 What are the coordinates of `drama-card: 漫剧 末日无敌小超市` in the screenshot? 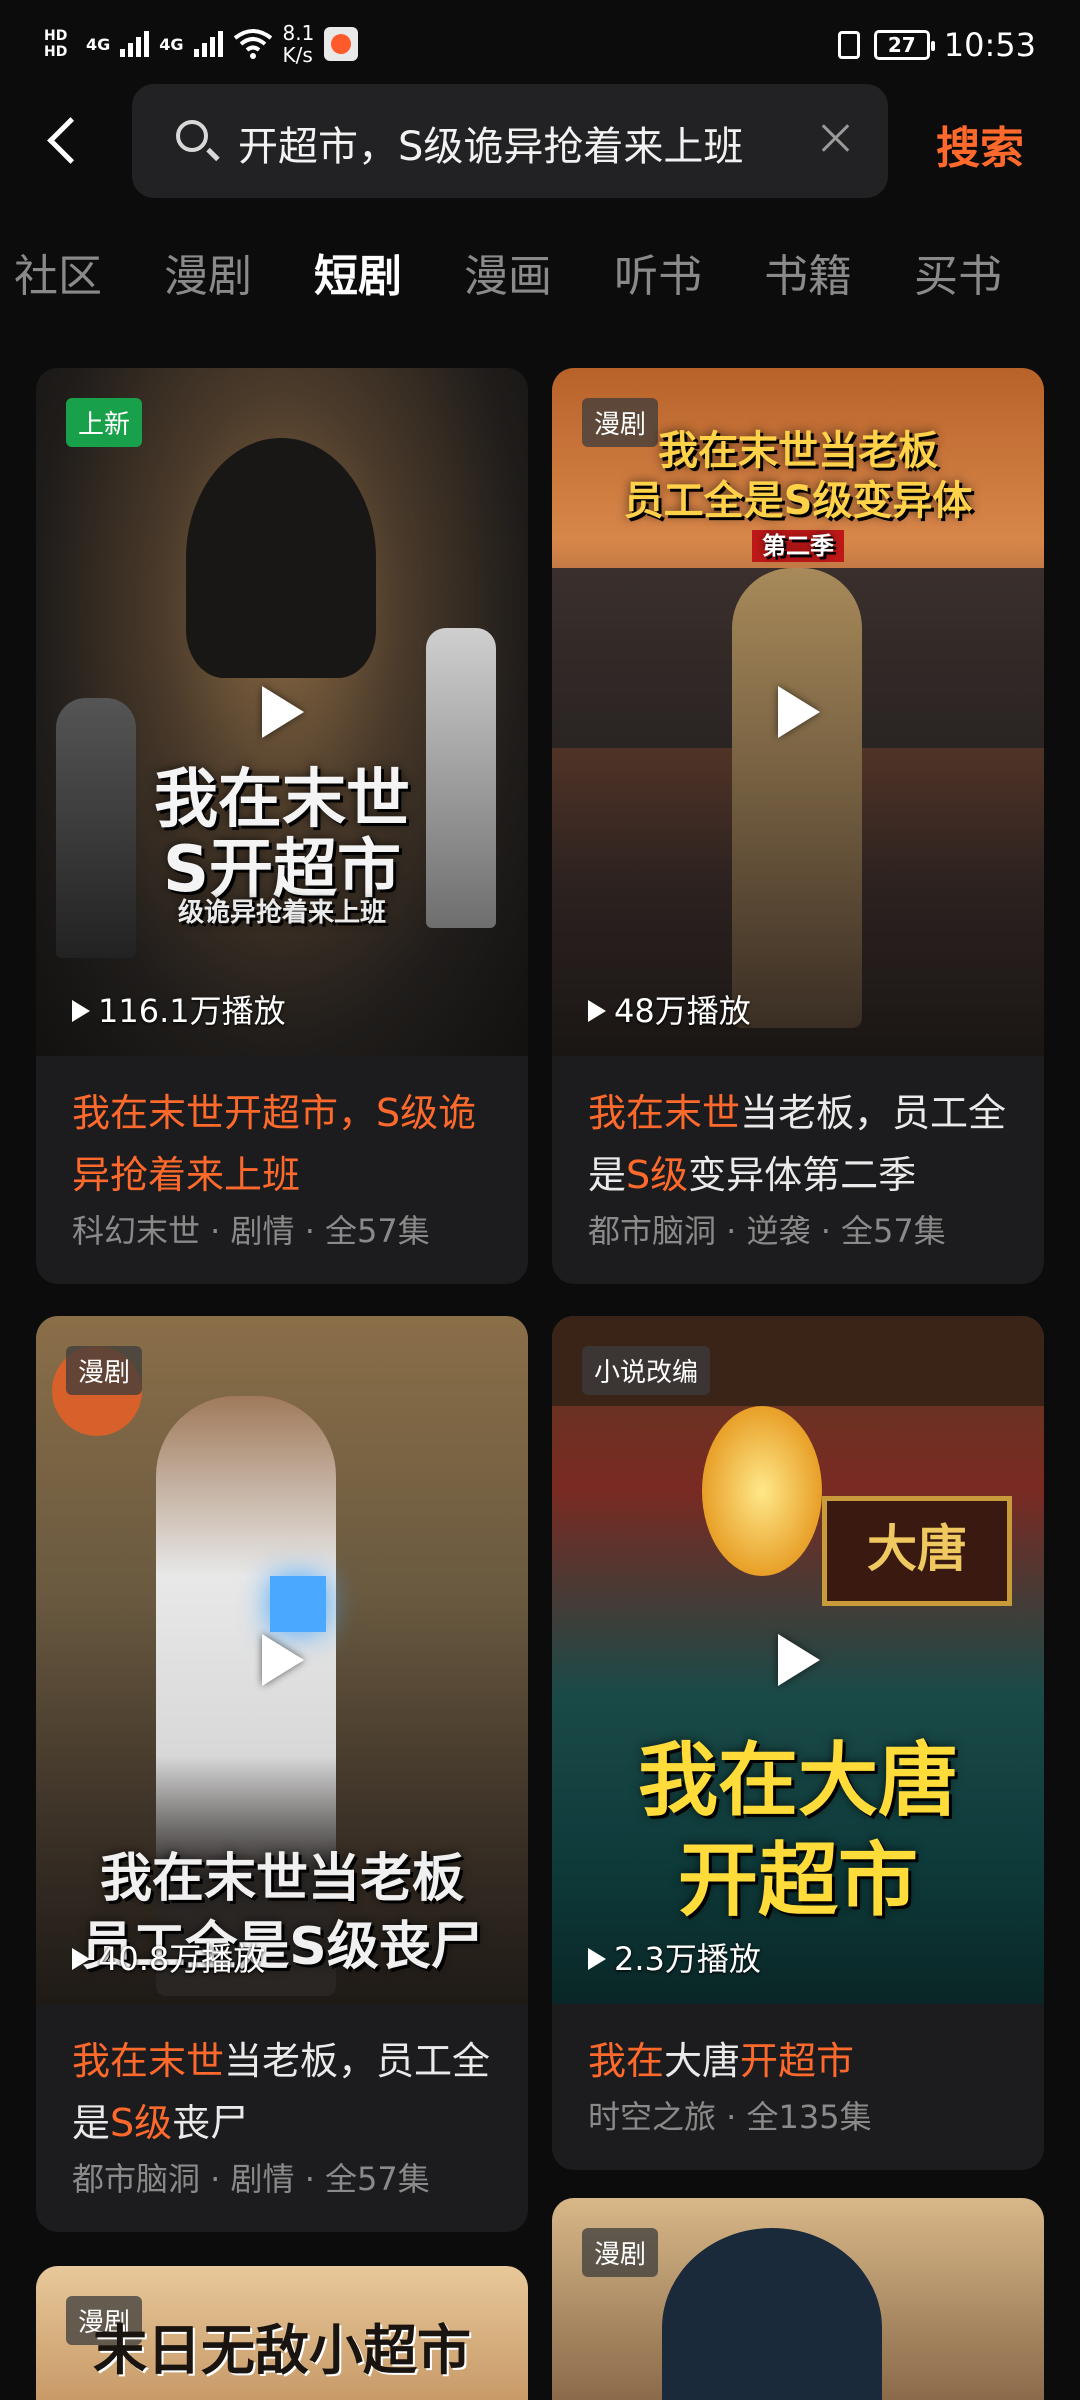 It's located at (282, 2333).